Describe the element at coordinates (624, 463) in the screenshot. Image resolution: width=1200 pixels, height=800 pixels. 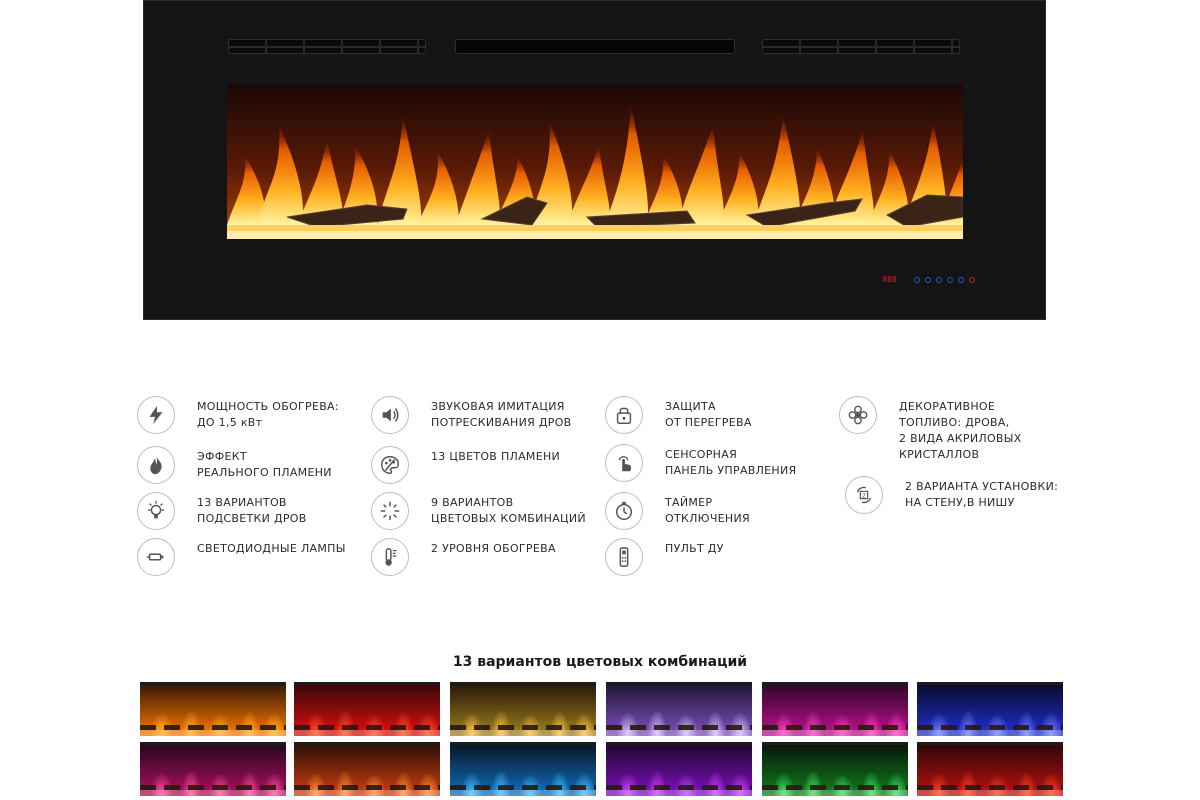
I see `touch-icon` at that location.